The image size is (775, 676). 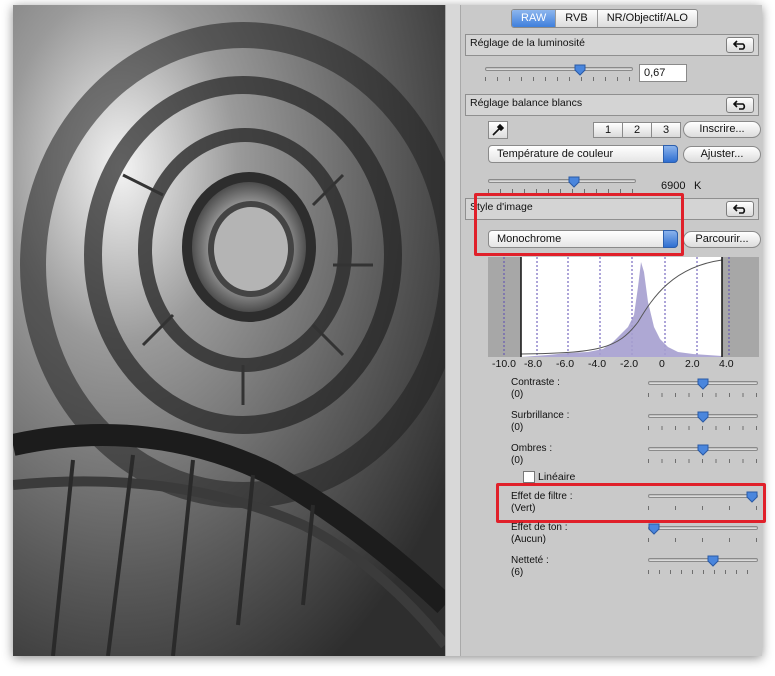 What do you see at coordinates (703, 428) in the screenshot?
I see `highlight-ticks` at bounding box center [703, 428].